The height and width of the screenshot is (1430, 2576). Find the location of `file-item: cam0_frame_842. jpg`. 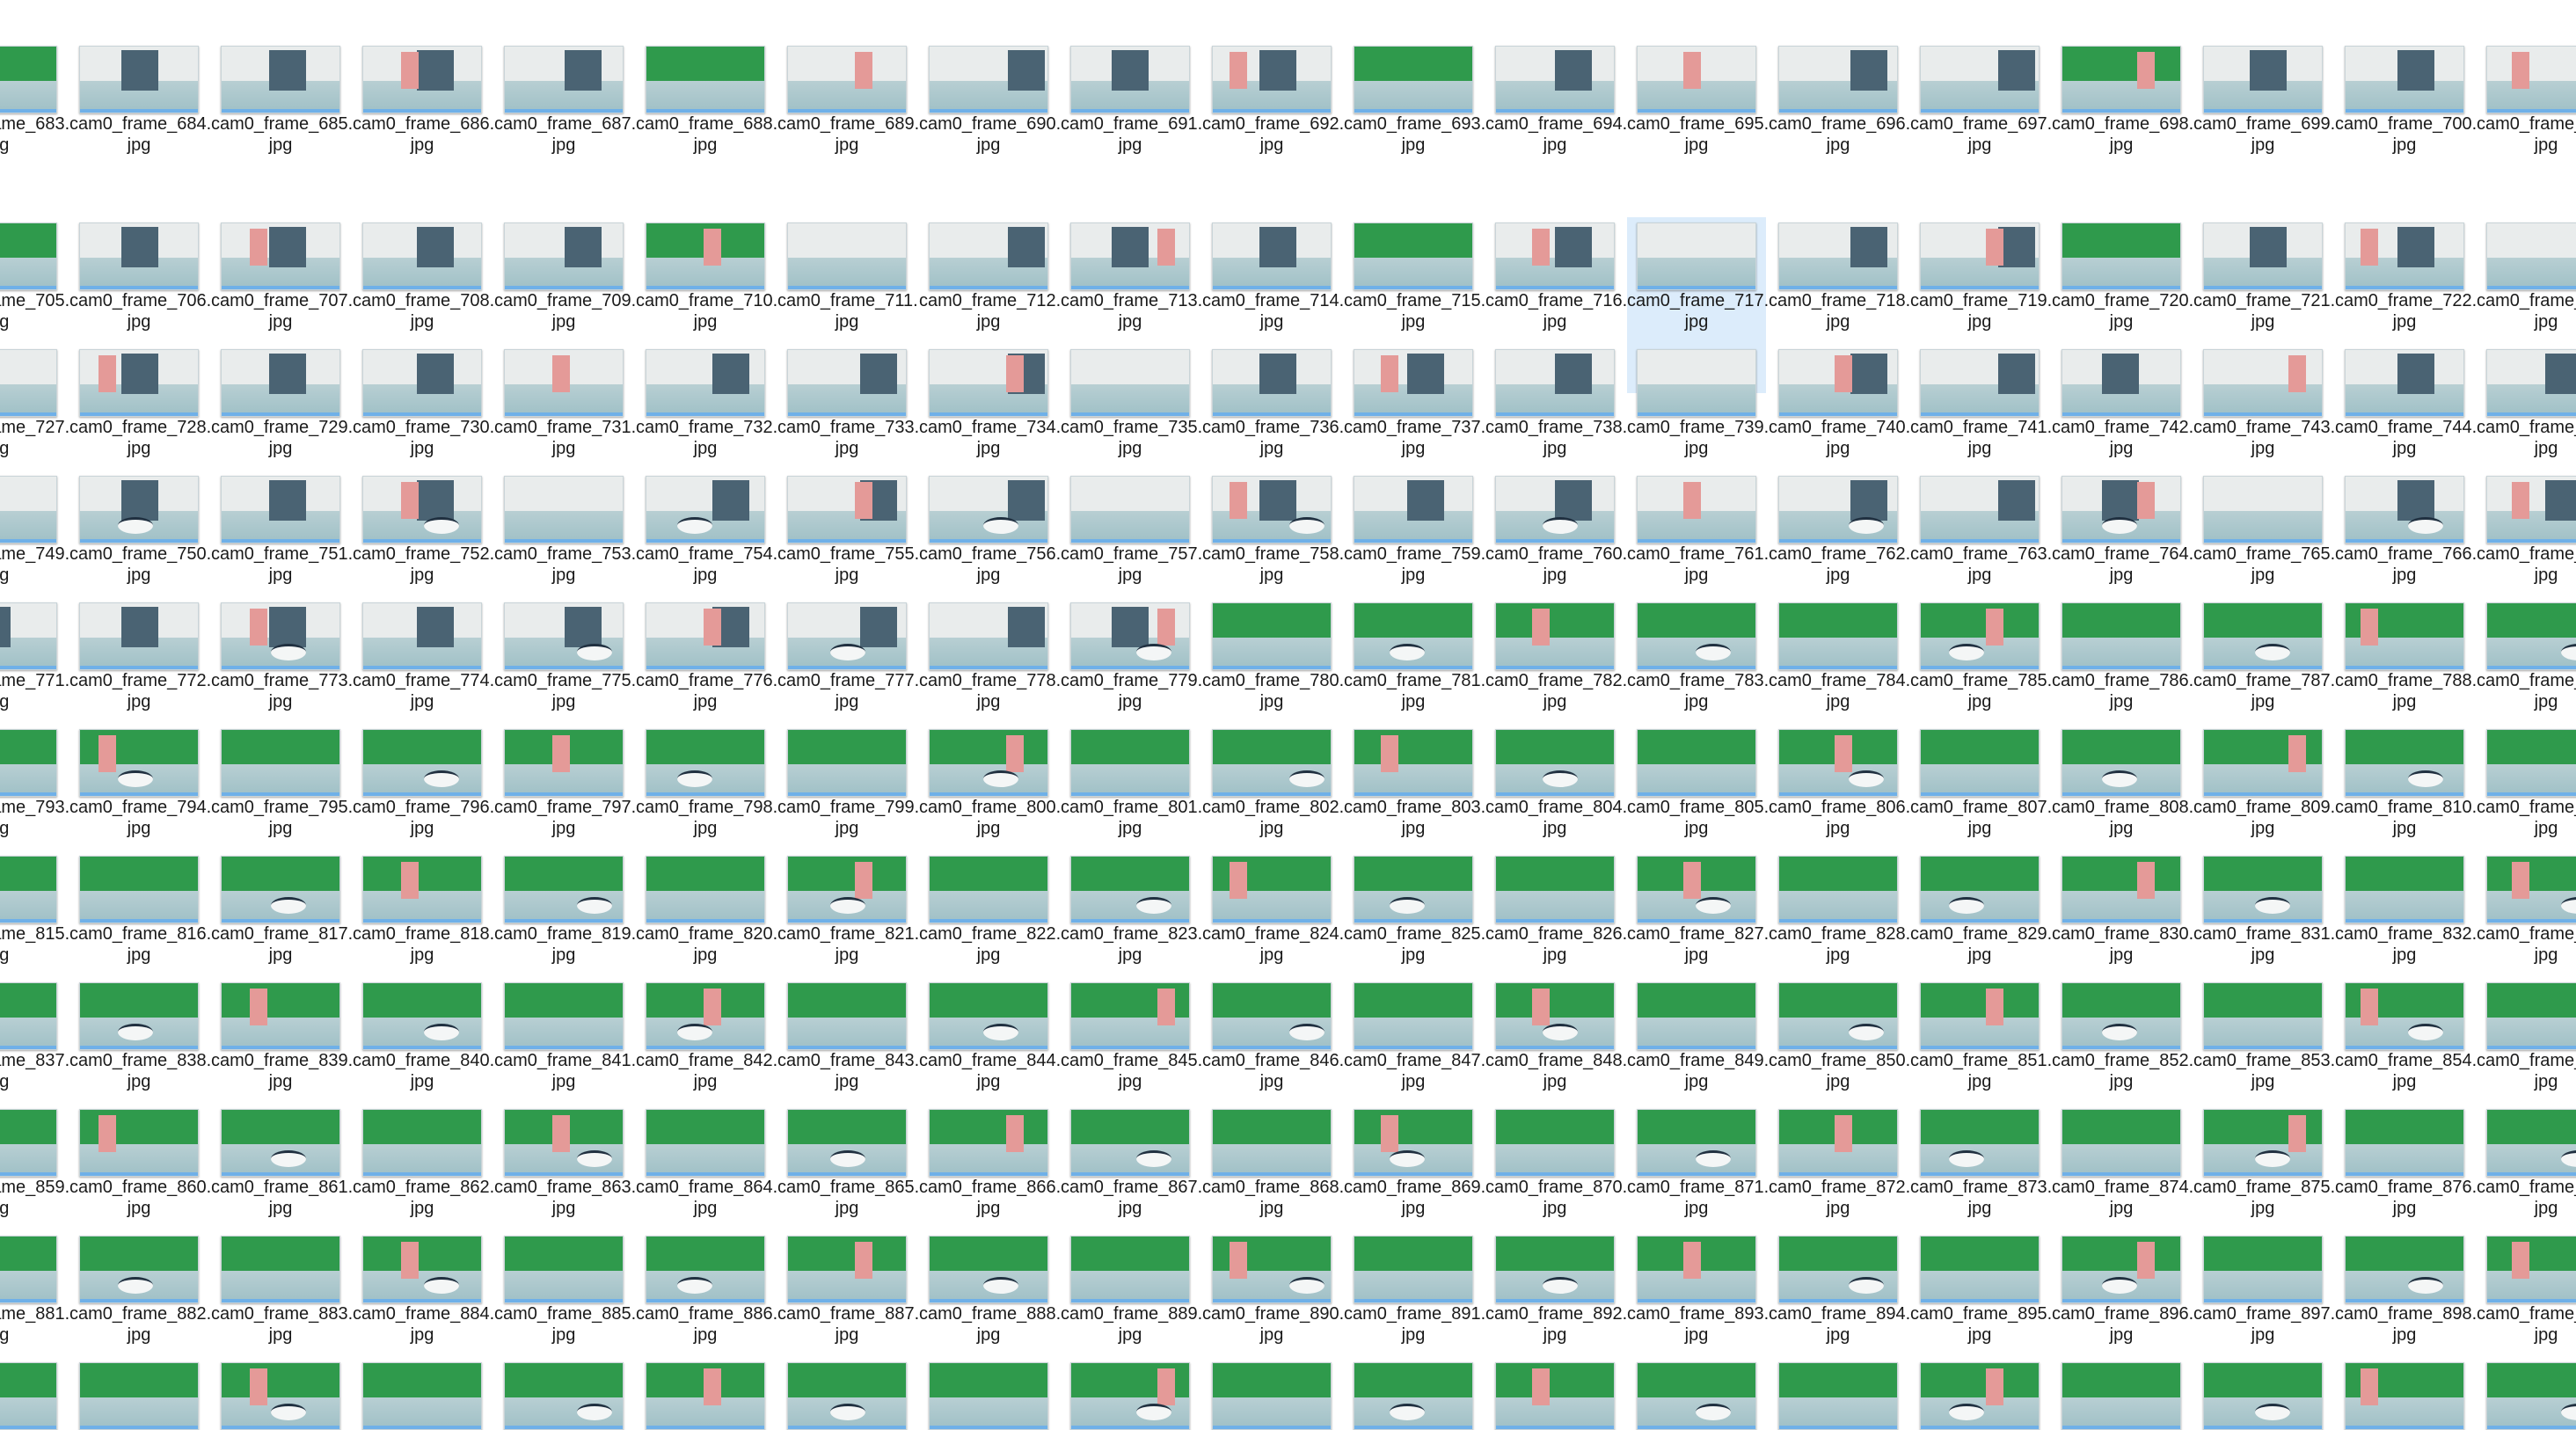

file-item: cam0_frame_842. jpg is located at coordinates (706, 1034).